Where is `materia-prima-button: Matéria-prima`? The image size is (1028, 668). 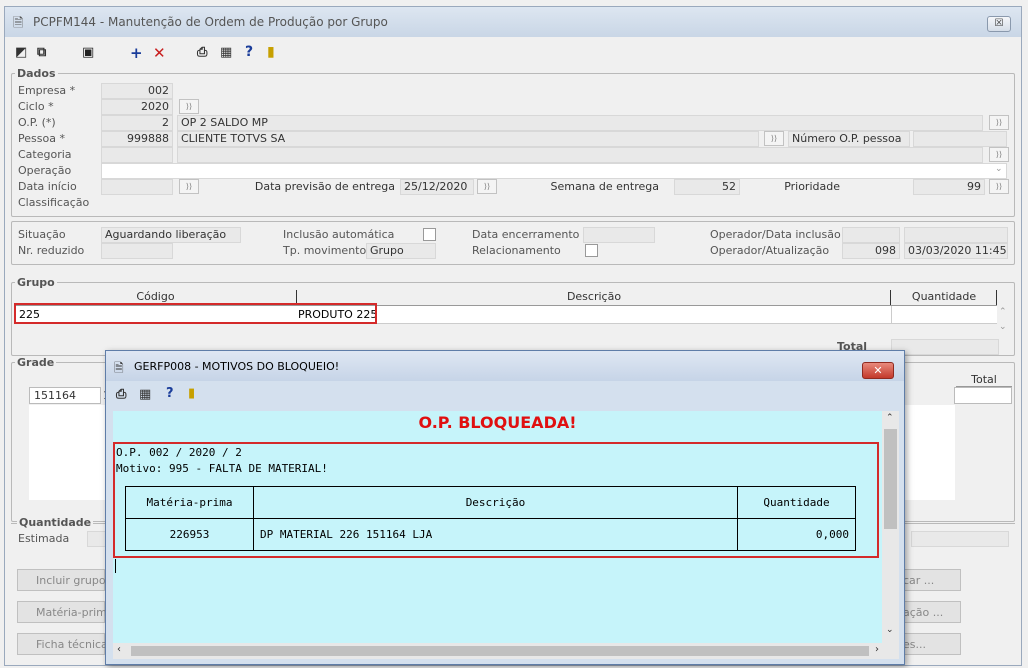 materia-prima-button: Matéria-prima is located at coordinates (65, 612).